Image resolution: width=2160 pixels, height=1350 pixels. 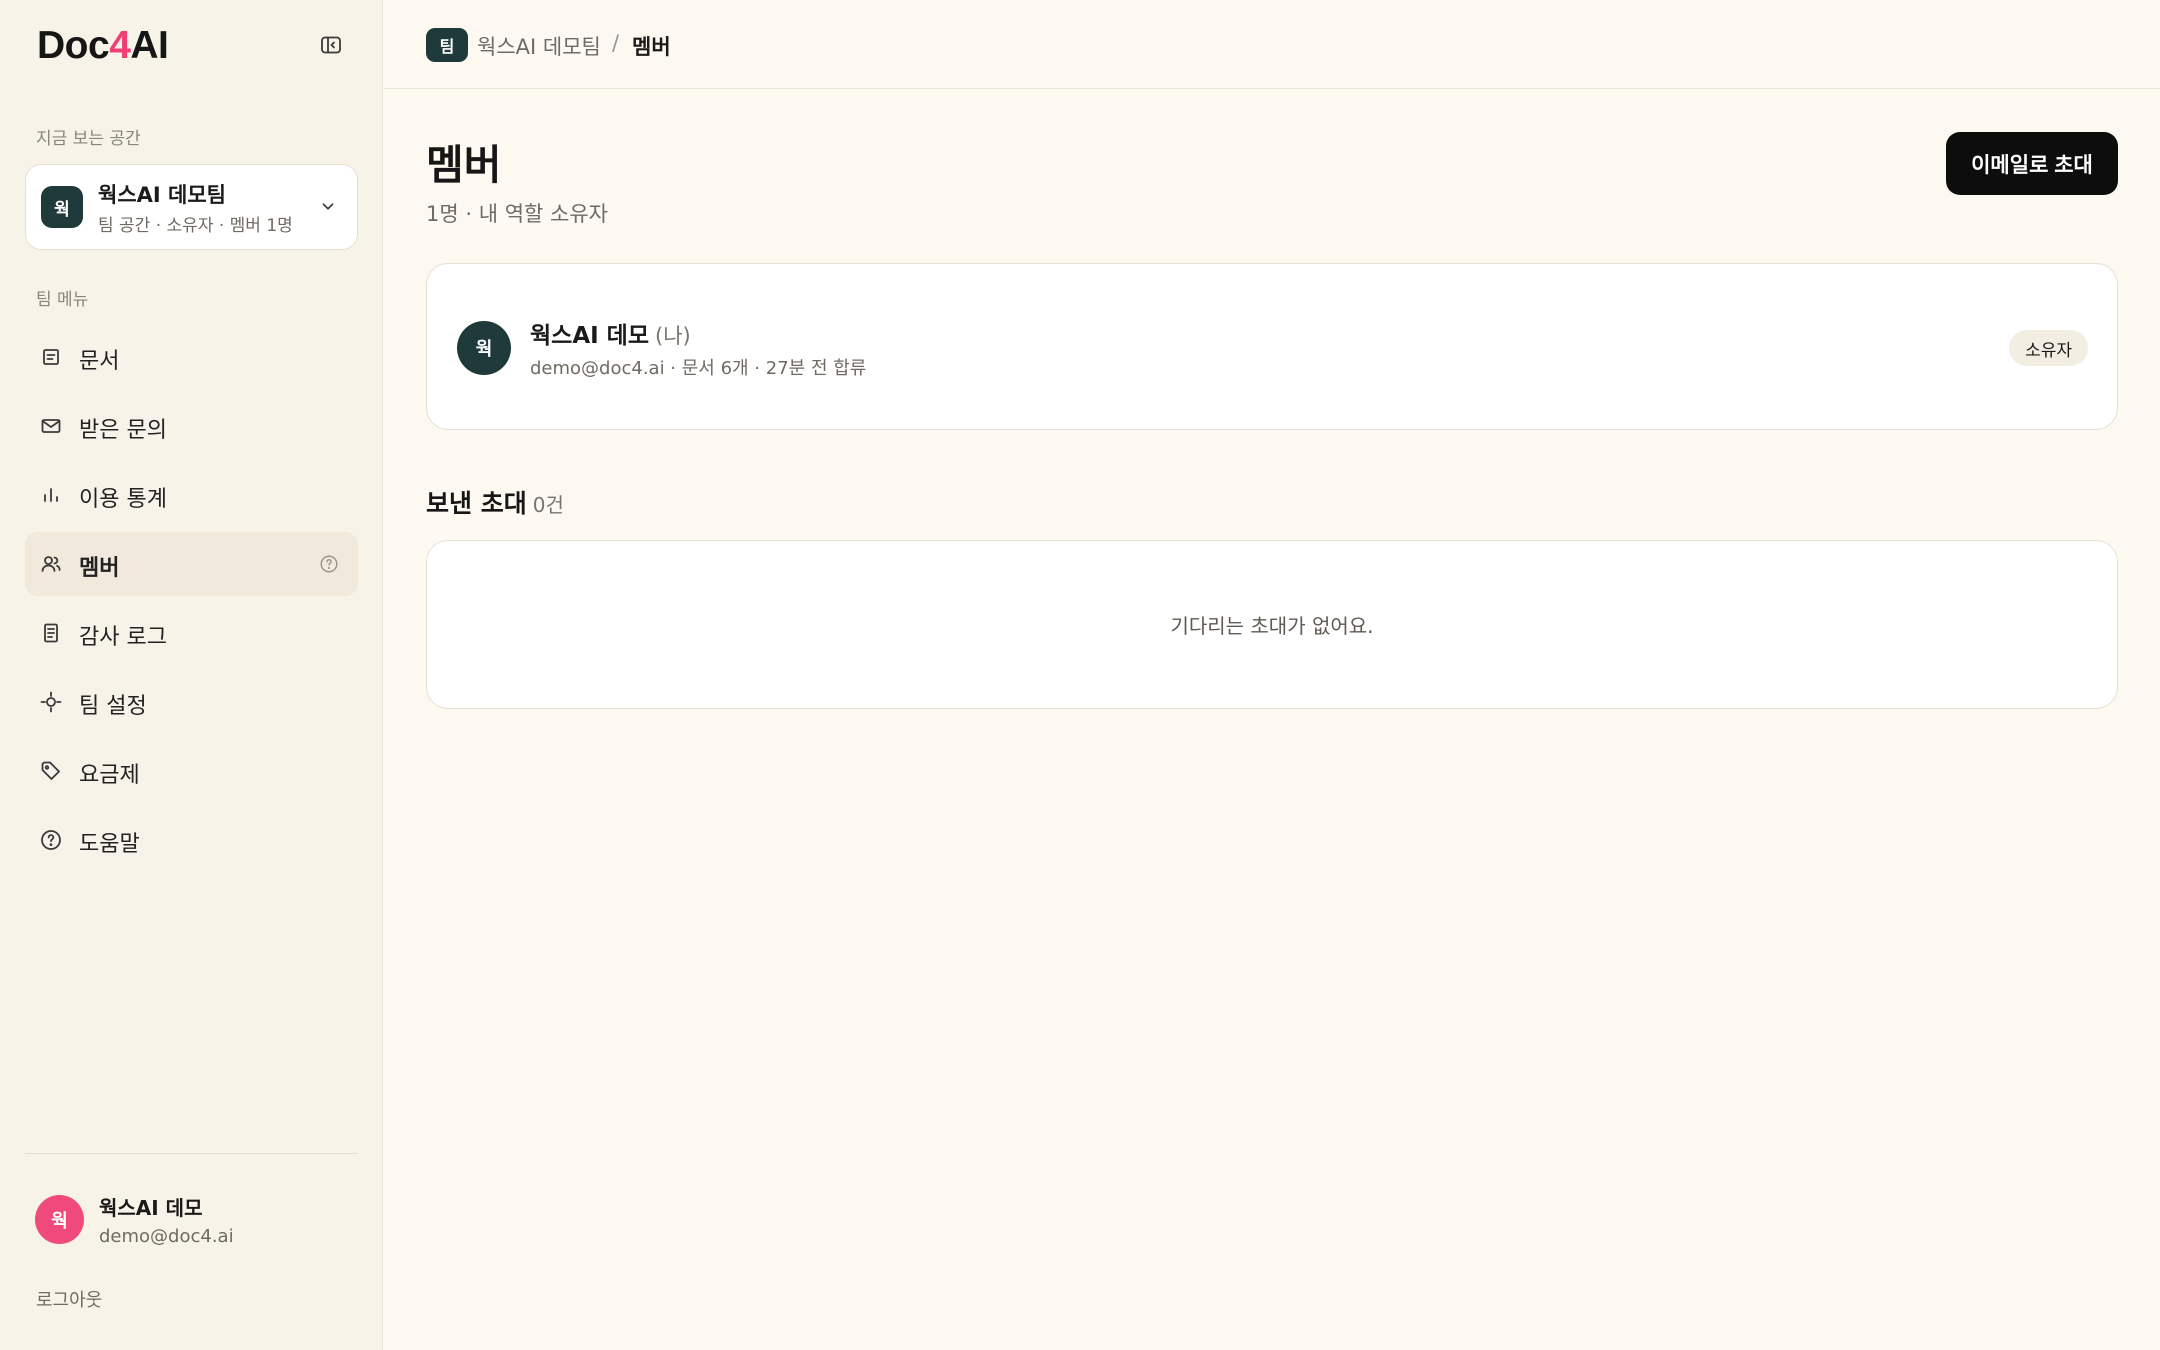 What do you see at coordinates (69, 1299) in the screenshot?
I see `logout-link: 로그아웃` at bounding box center [69, 1299].